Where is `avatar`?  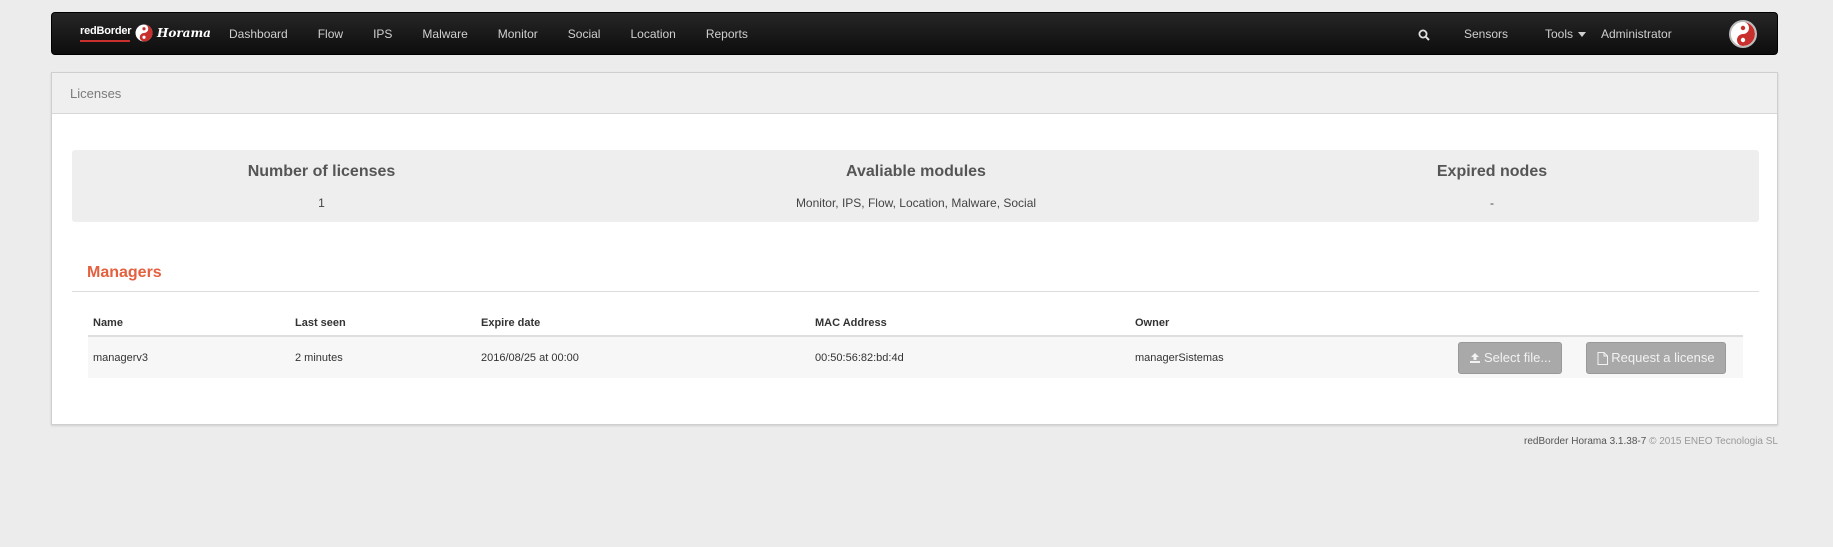
avatar is located at coordinates (1743, 34).